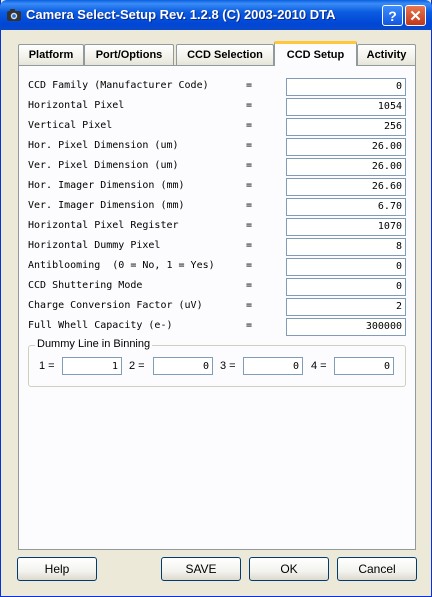 This screenshot has height=597, width=432. Describe the element at coordinates (346, 147) in the screenshot. I see `hor-pixel-dimension-input: 26.00` at that location.